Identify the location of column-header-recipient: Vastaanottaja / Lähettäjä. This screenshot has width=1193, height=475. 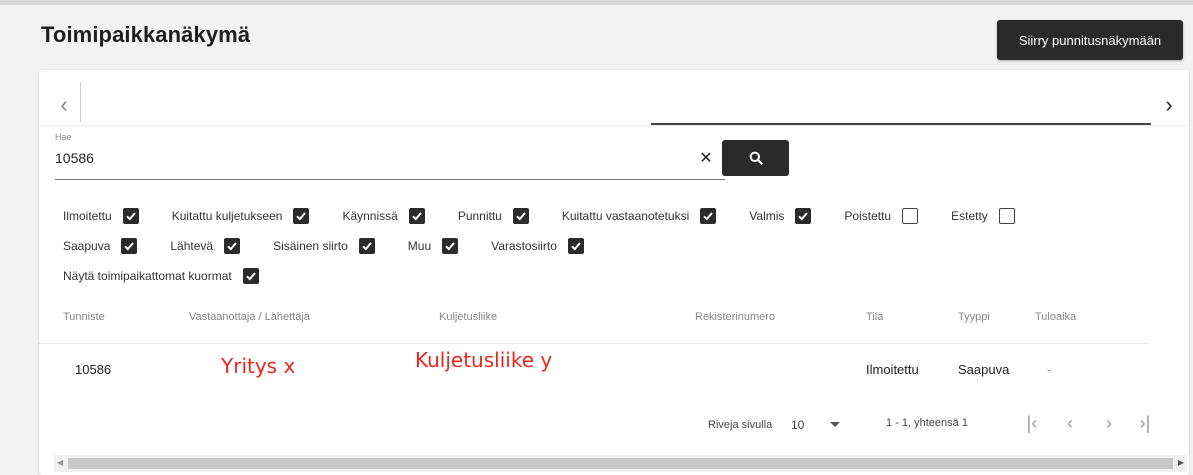
(249, 317).